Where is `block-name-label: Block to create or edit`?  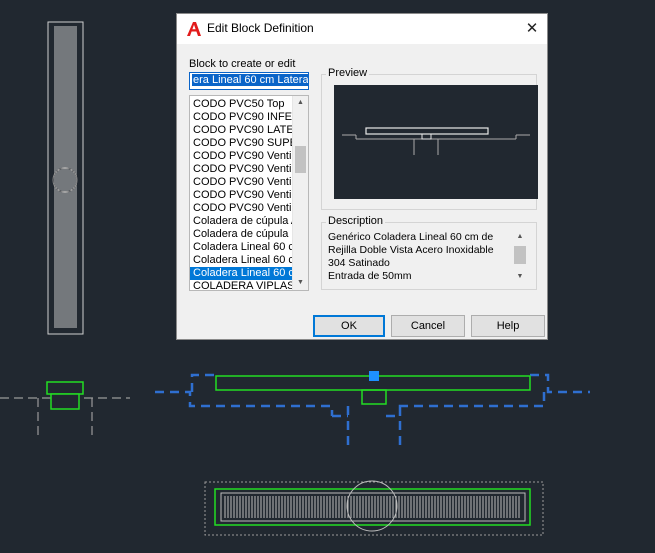 block-name-label: Block to create or edit is located at coordinates (242, 64).